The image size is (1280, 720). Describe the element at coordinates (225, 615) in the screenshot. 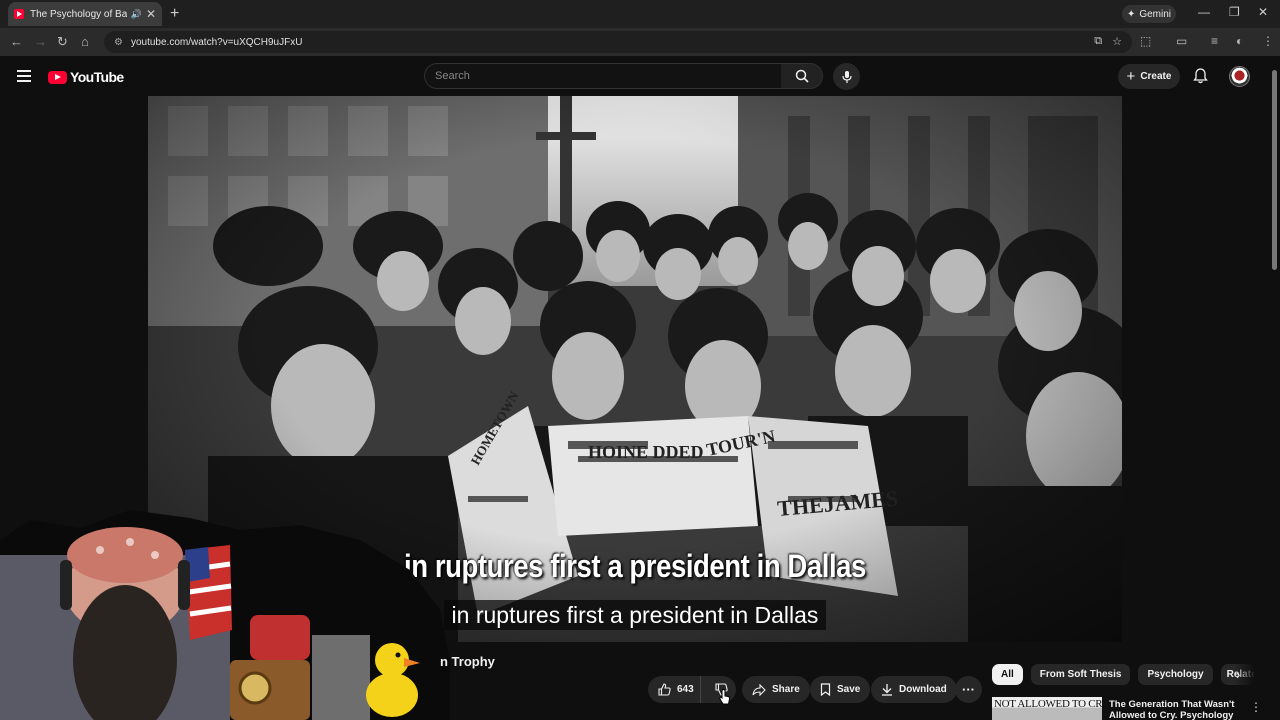

I see `streamer-webcam-overlay` at that location.